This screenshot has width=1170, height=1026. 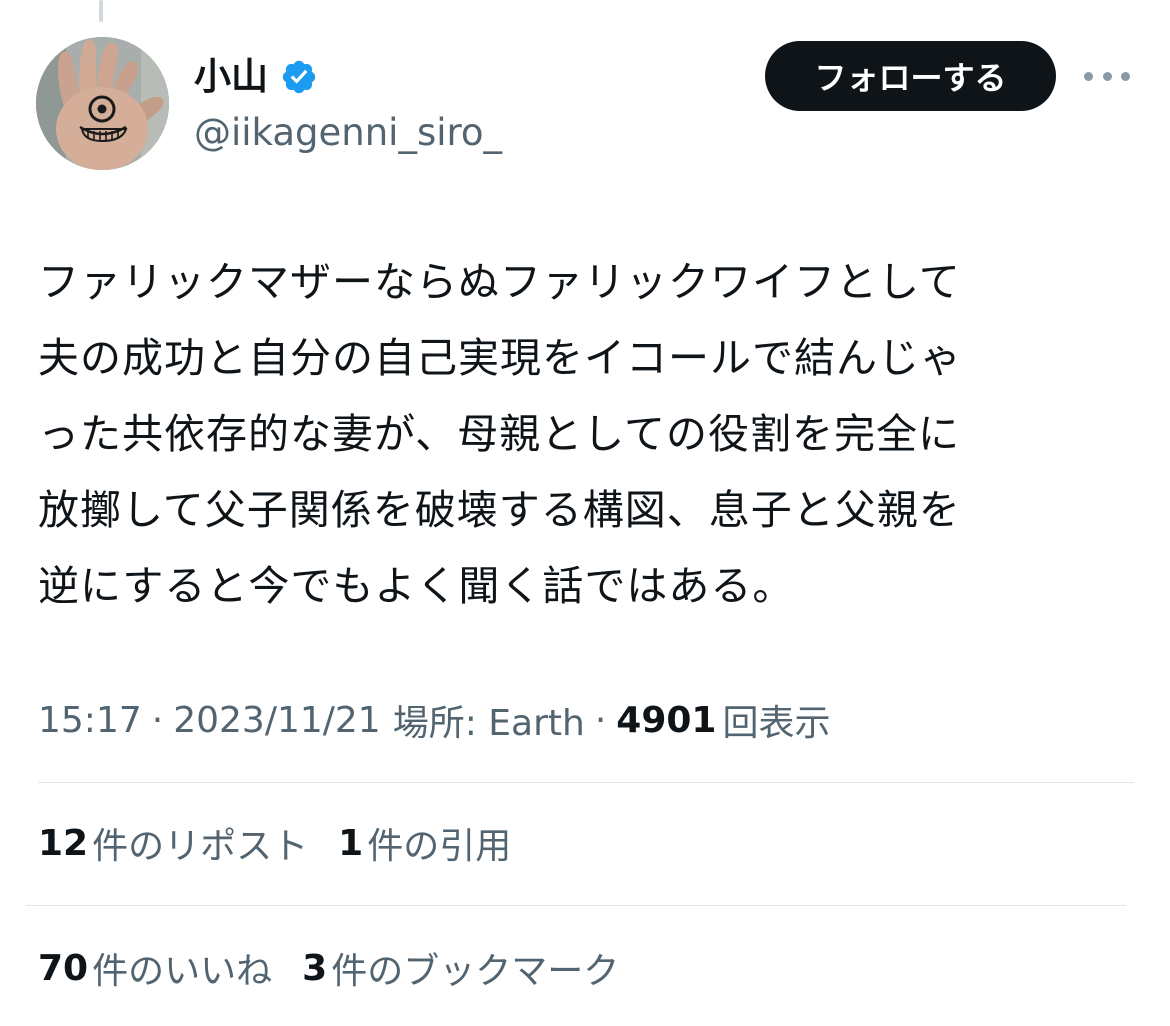 I want to click on tweet-date: 2023/11/21, so click(x=277, y=720).